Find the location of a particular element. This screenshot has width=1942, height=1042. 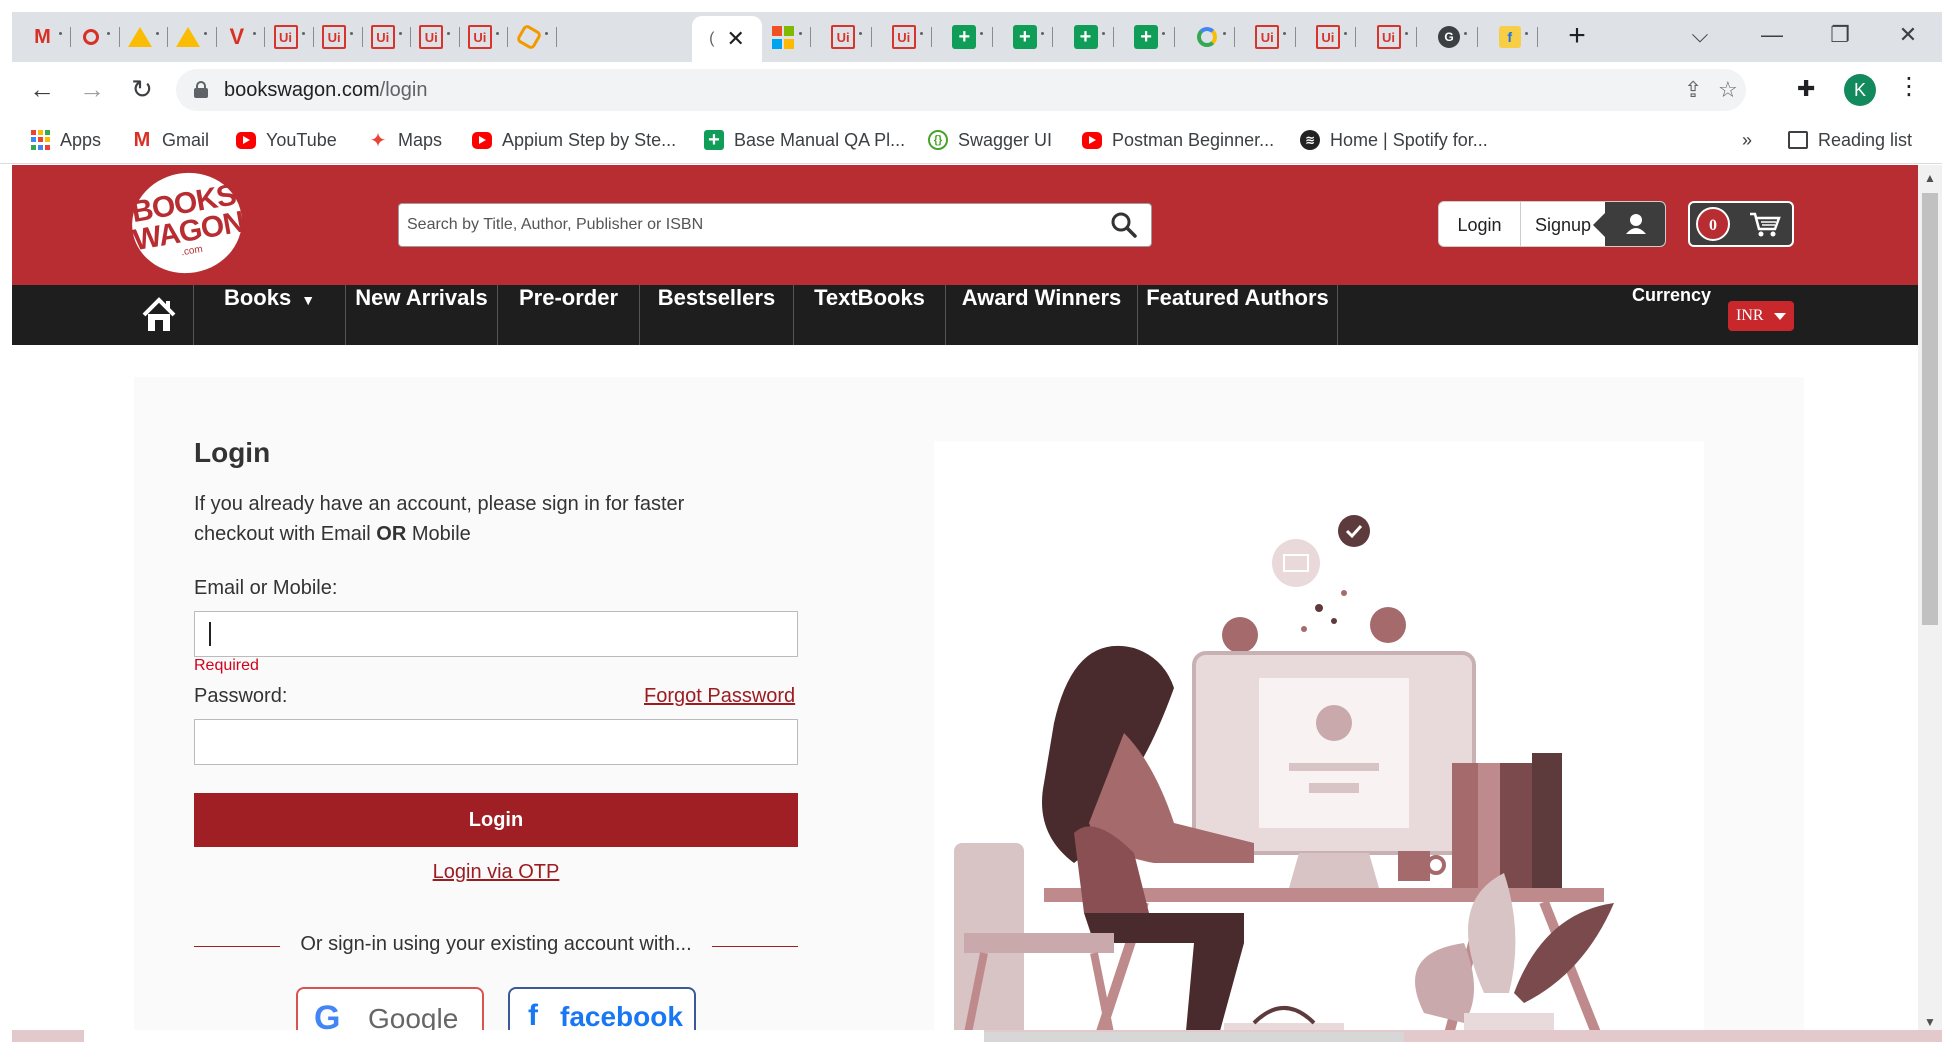

bookmark-0: Apps is located at coordinates (65, 140).